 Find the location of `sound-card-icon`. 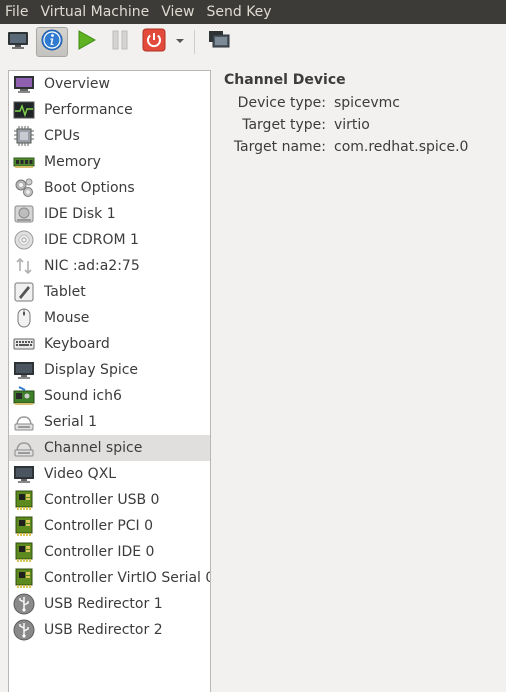

sound-card-icon is located at coordinates (24, 396).